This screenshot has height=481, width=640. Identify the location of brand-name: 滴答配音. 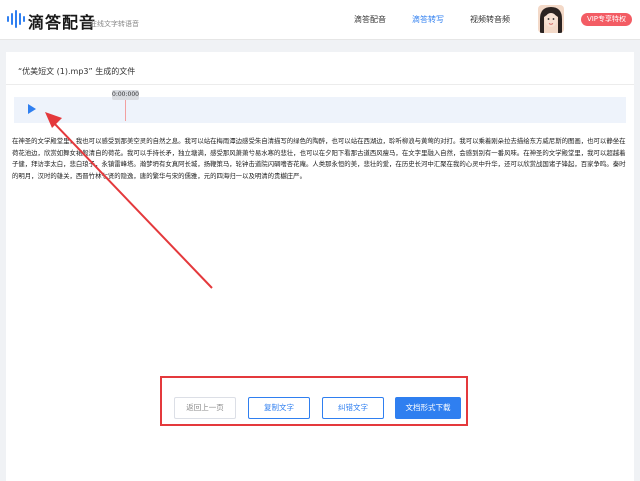
(62, 21).